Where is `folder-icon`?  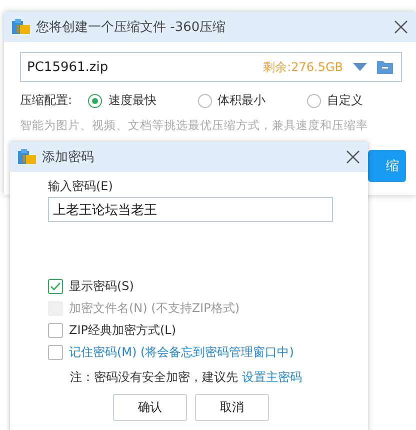
folder-icon is located at coordinates (385, 67).